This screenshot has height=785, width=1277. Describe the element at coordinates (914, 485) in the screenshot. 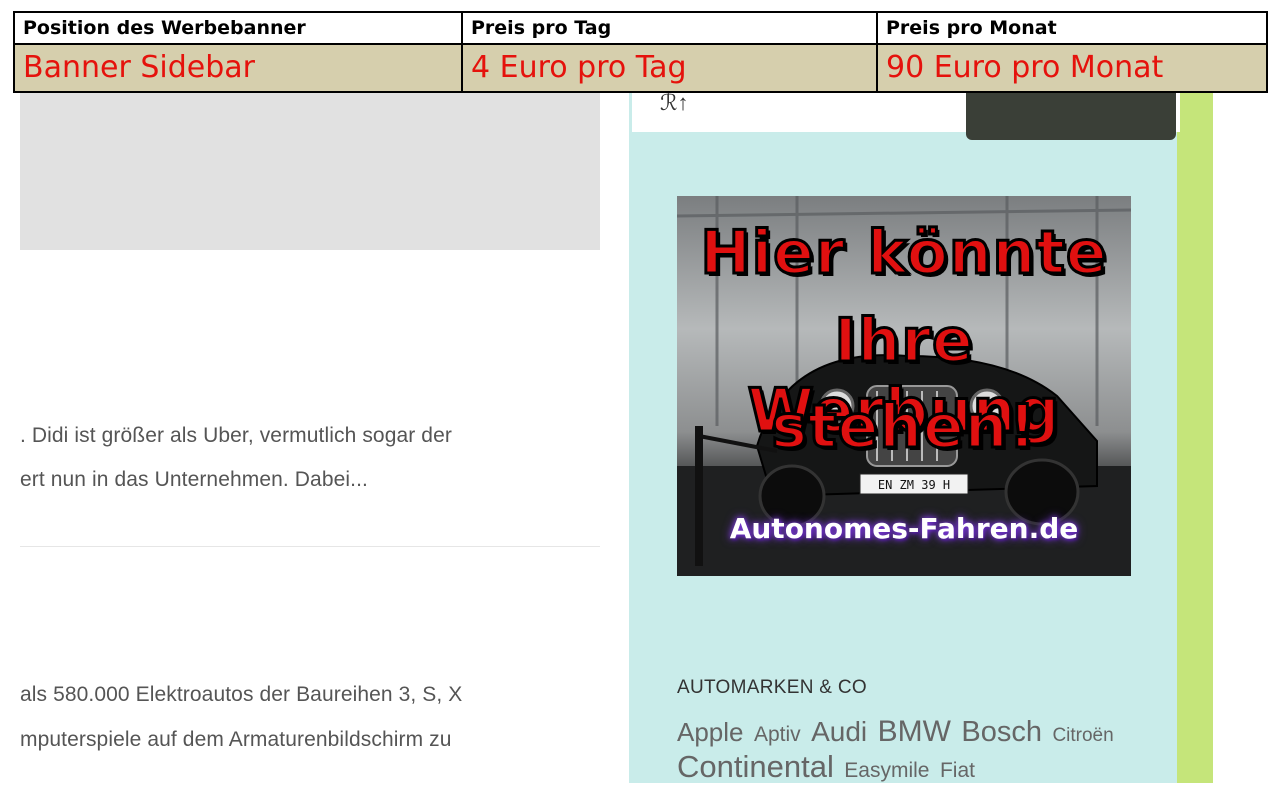

I see `license-plate-text: EN ZM 39 H` at that location.